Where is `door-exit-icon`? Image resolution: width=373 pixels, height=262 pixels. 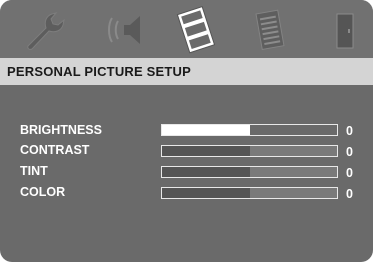 door-exit-icon is located at coordinates (345, 31).